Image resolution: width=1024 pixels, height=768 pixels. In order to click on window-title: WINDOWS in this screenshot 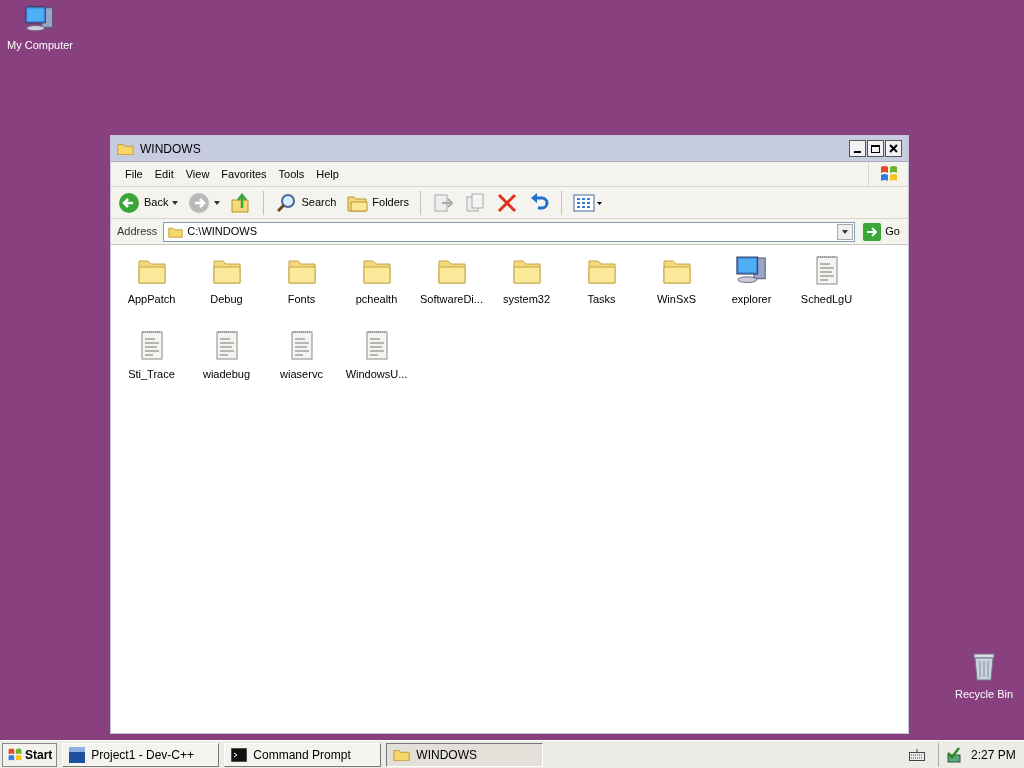, I will do `click(171, 149)`.